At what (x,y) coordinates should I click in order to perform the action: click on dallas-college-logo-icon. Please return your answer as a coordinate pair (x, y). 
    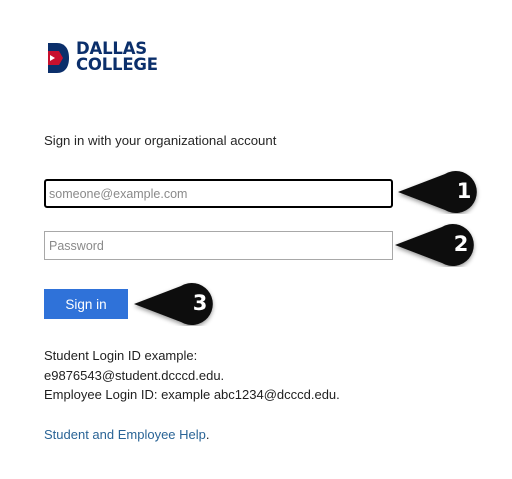
    Looking at the image, I should click on (58, 58).